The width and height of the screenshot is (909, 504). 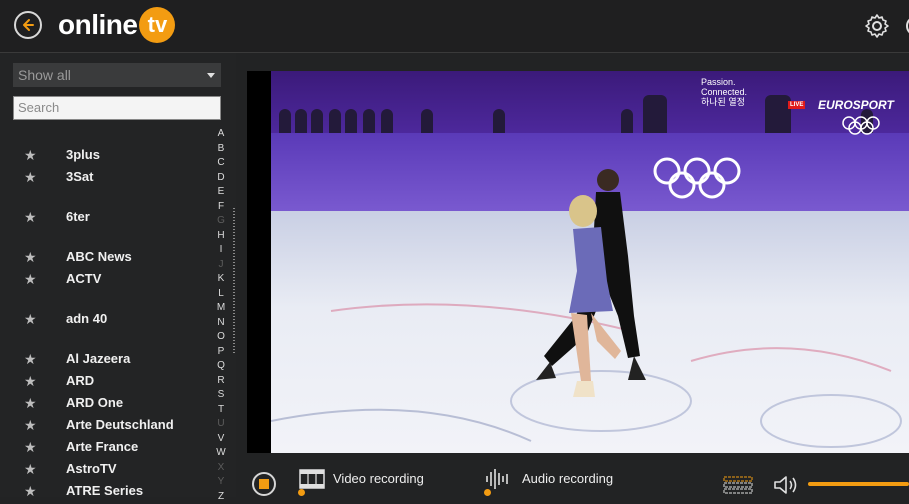 I want to click on audio-recording-button: Audio recording, so click(x=548, y=478).